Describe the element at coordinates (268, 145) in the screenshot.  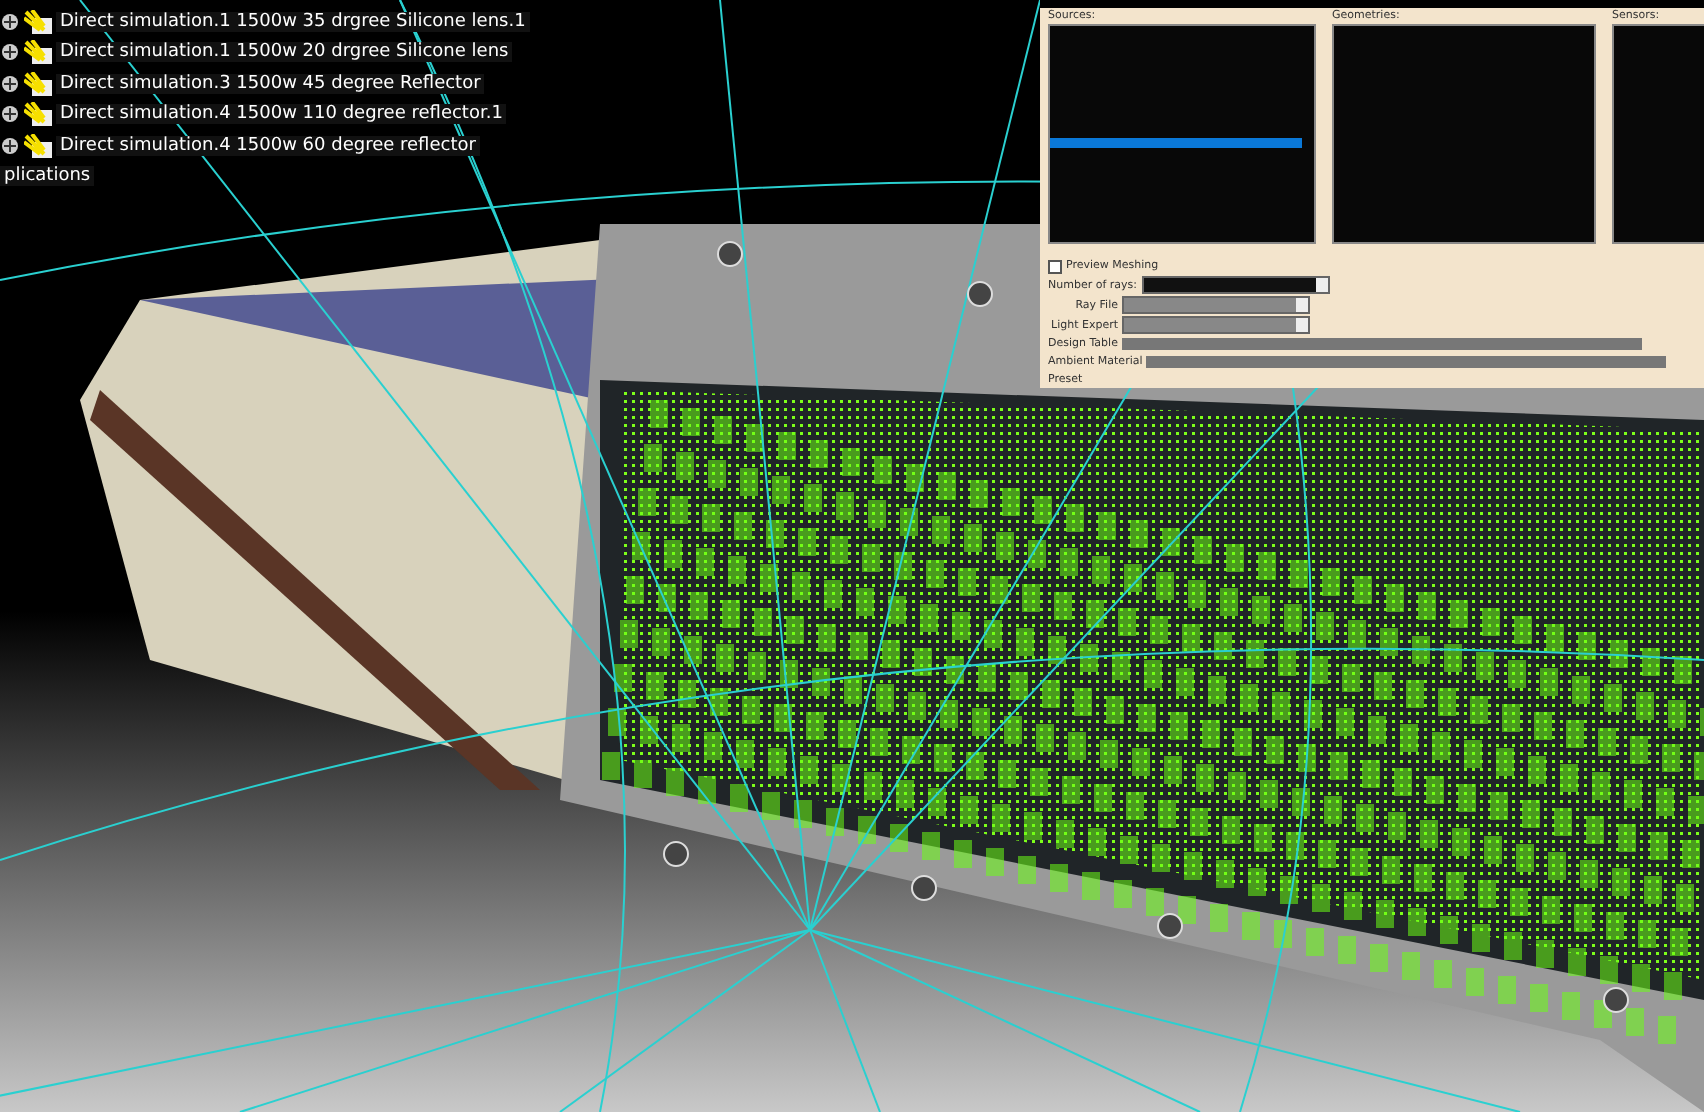
I see `tree-item-label: Direct simulation.4 1500w 60 degree reflector` at that location.